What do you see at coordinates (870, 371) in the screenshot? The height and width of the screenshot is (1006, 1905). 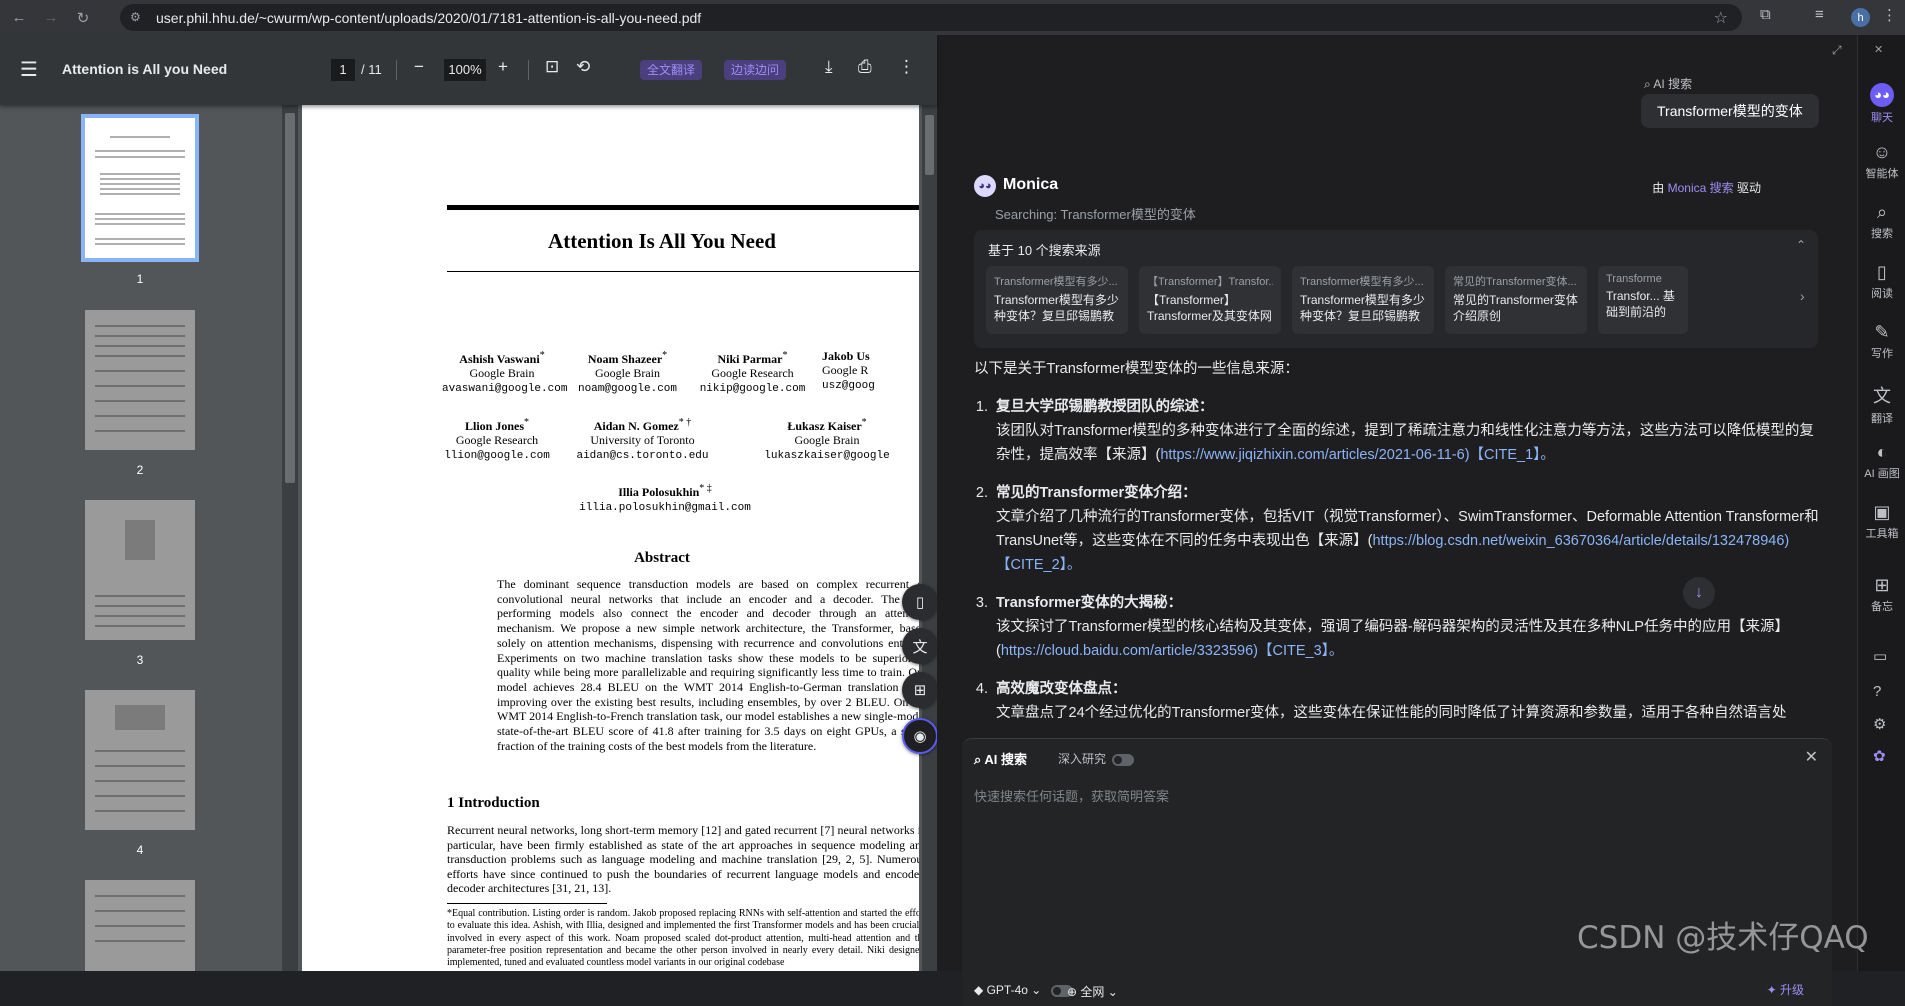 I see `author-block: Jakob Us Google R usz@goog` at bounding box center [870, 371].